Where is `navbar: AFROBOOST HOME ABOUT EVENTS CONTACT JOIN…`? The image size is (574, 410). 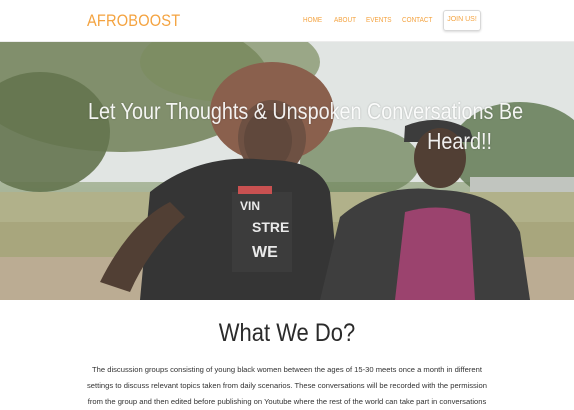
navbar: AFROBOOST HOME ABOUT EVENTS CONTACT JOIN… is located at coordinates (287, 21).